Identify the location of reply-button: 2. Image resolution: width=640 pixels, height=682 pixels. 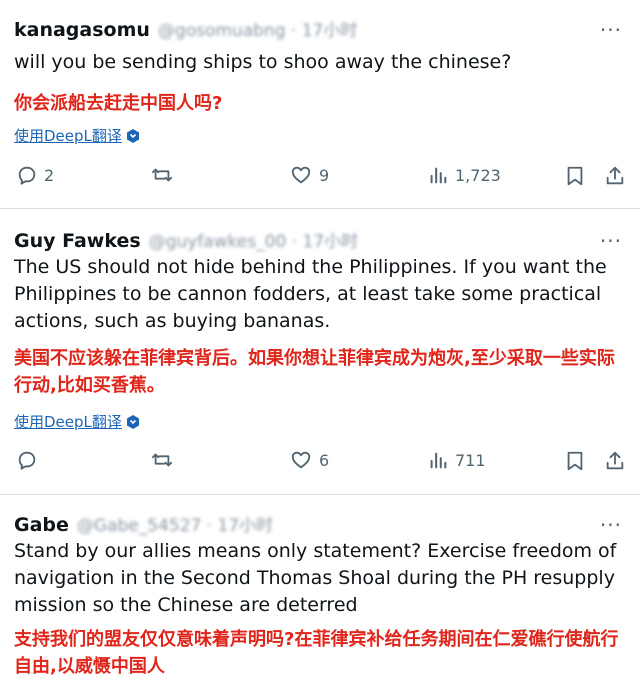
(35, 175).